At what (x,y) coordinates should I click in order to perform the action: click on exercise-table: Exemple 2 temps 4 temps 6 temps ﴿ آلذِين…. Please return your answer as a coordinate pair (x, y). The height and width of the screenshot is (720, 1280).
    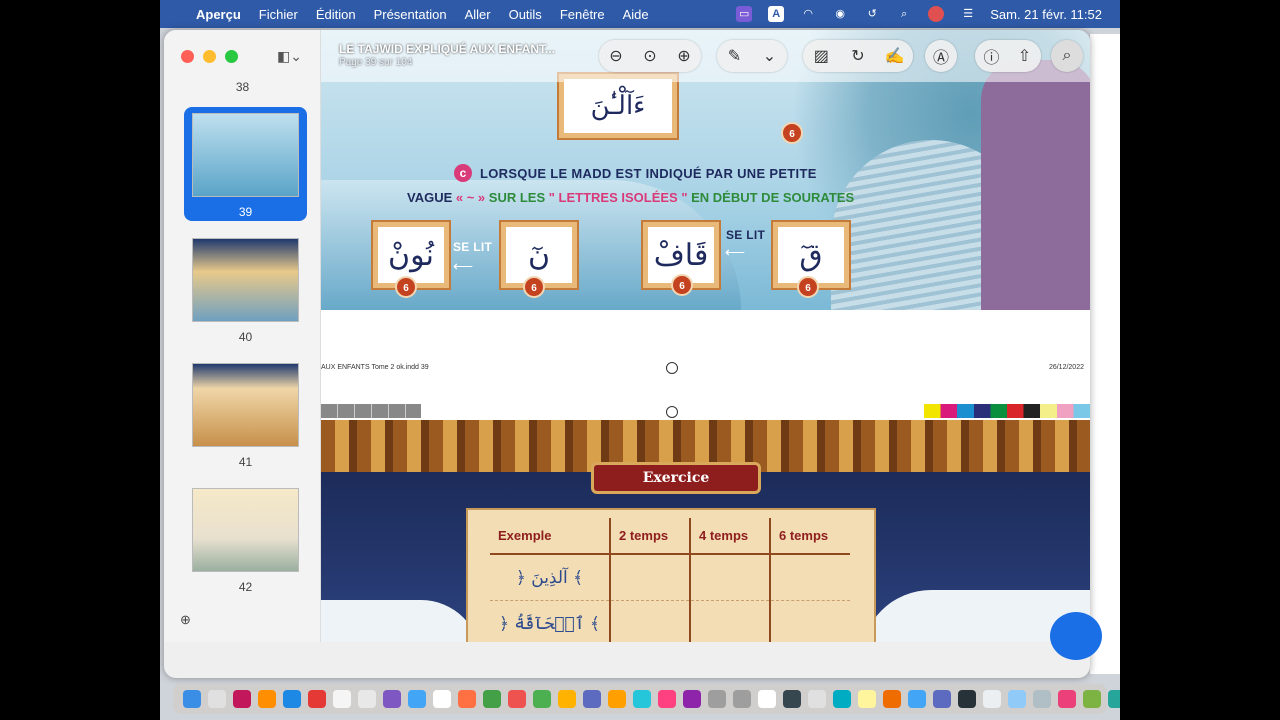
    Looking at the image, I should click on (670, 580).